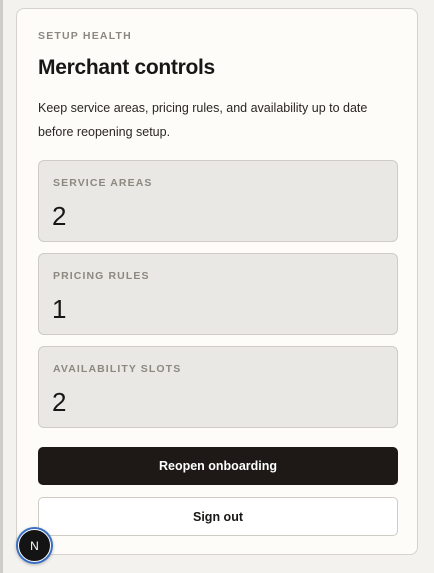 Image resolution: width=434 pixels, height=573 pixels. What do you see at coordinates (117, 369) in the screenshot?
I see `stat-label: AVAILABILITY SLOTS` at bounding box center [117, 369].